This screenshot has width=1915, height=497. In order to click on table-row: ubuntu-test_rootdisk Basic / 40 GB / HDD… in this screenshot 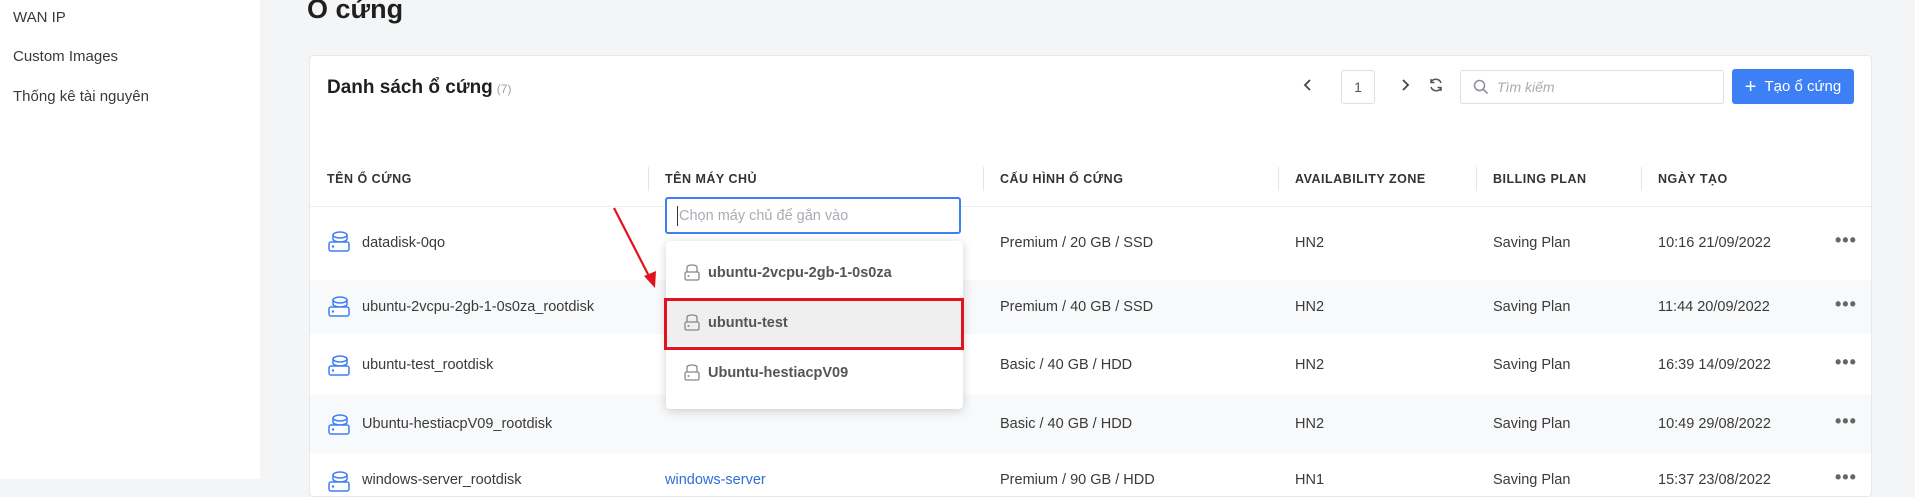, I will do `click(1090, 367)`.